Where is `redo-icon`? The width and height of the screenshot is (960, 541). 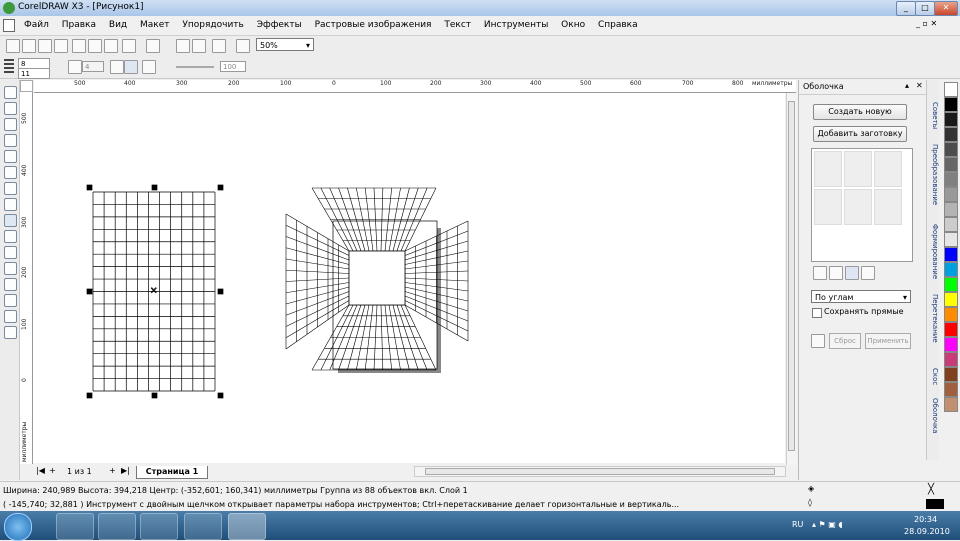
redo-icon is located at coordinates (153, 46).